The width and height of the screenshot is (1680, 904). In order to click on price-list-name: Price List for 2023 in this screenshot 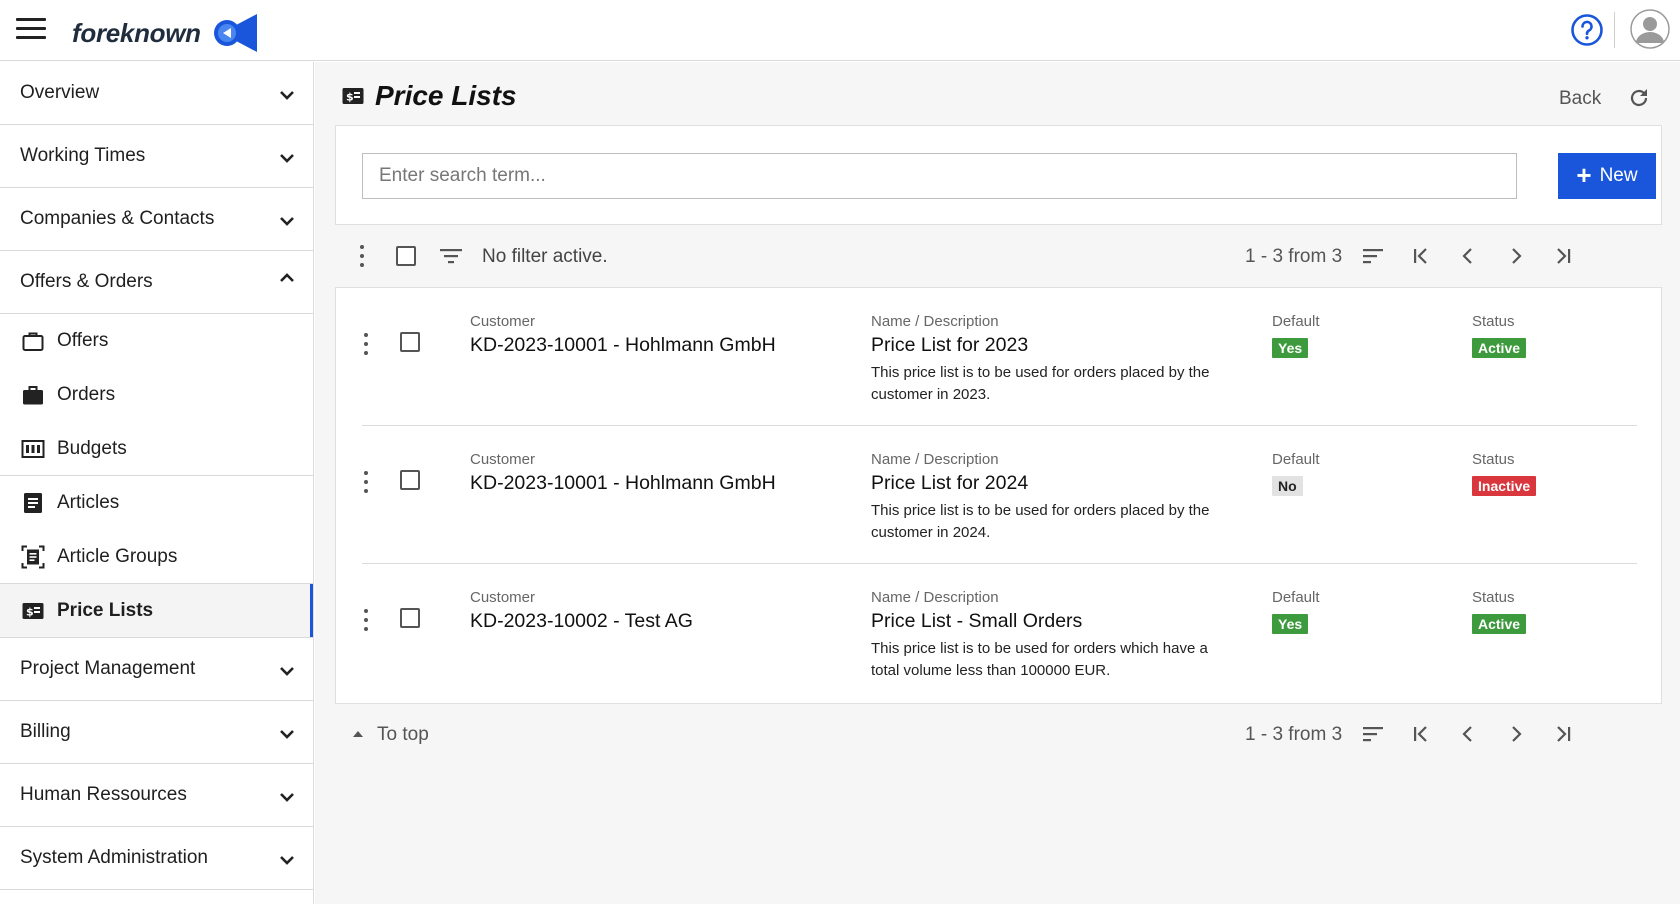, I will do `click(1051, 345)`.